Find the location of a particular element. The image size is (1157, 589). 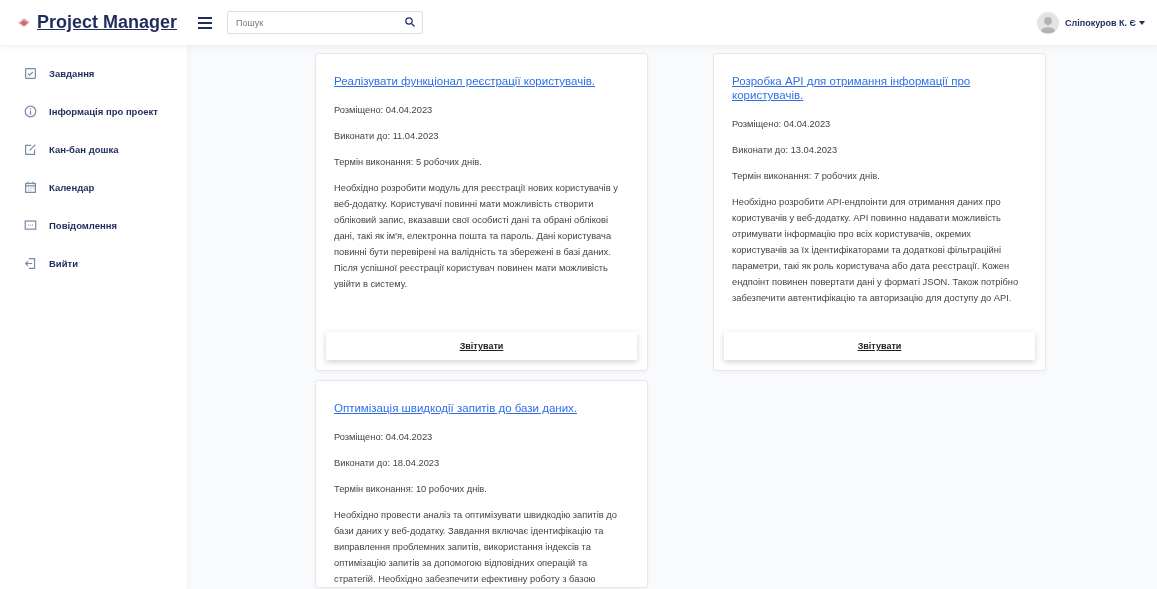

message-icon is located at coordinates (30, 225).